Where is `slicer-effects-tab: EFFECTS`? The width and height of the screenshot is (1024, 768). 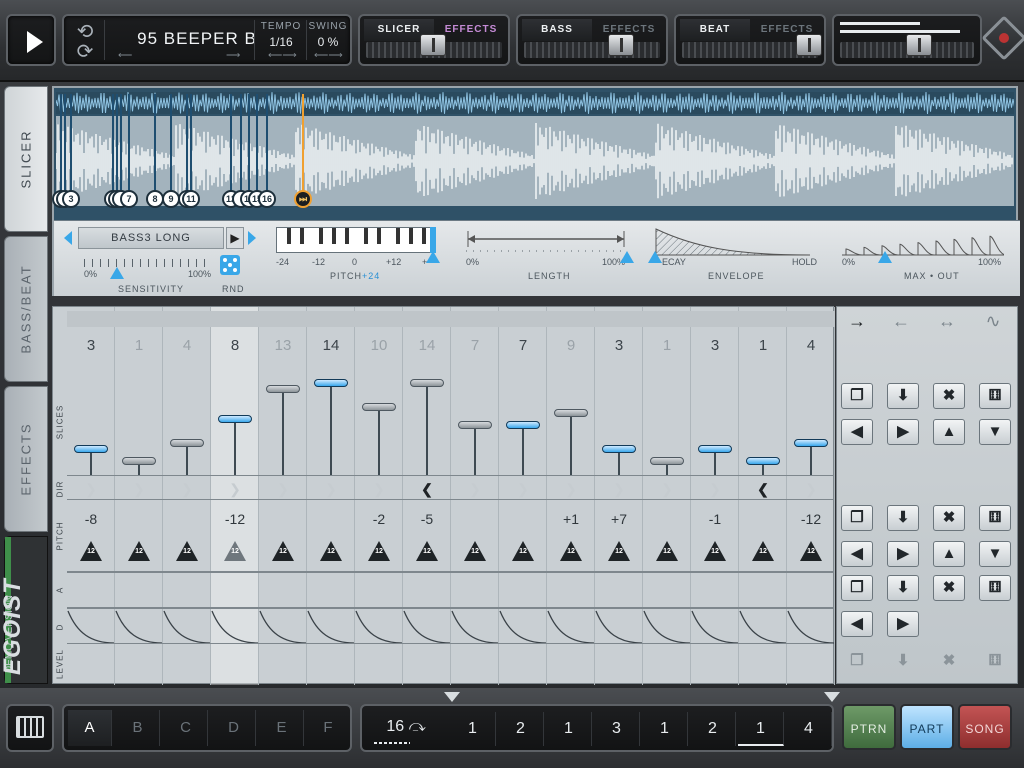
slicer-effects-tab: EFFECTS is located at coordinates (471, 30).